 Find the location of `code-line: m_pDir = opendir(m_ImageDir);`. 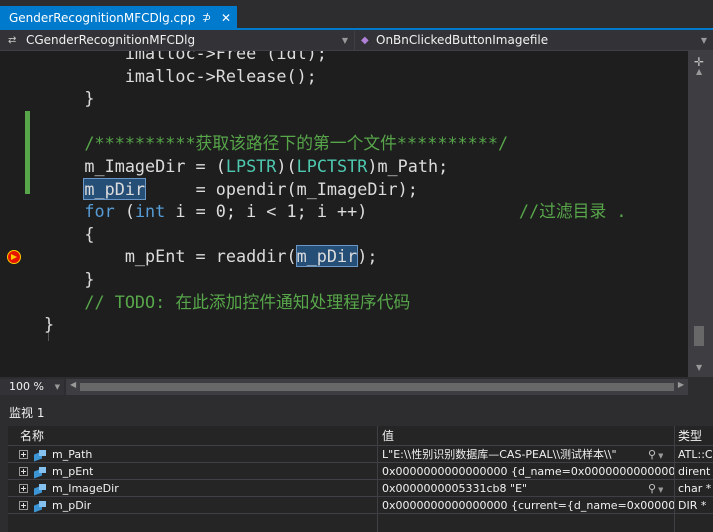

code-line: m_pDir = opendir(m_ImageDir); is located at coordinates (231, 188).